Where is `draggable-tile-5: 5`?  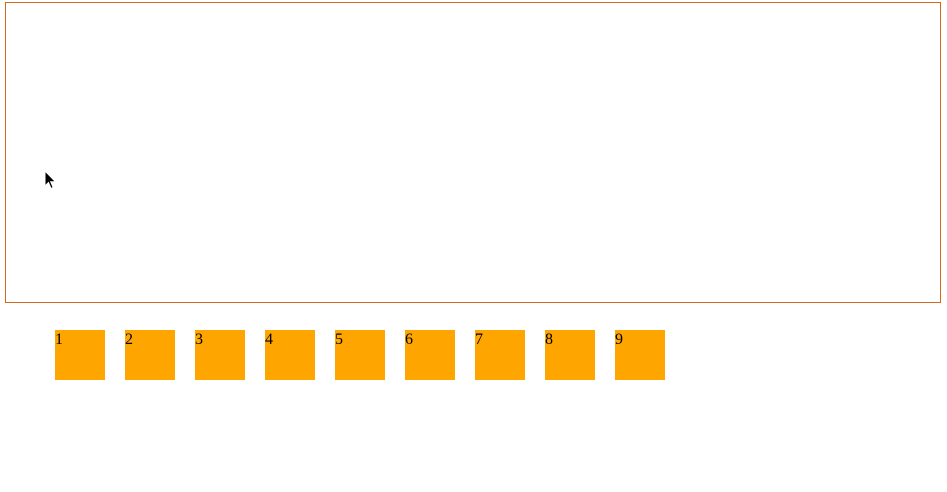
draggable-tile-5: 5 is located at coordinates (360, 355).